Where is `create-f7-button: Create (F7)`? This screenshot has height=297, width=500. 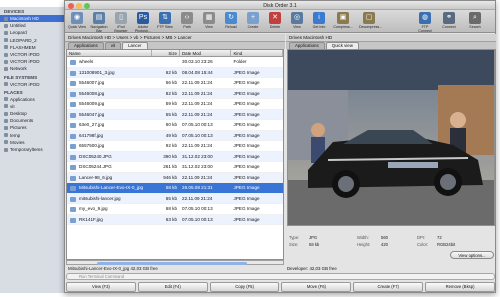
create-f7-button: Create (F7) is located at coordinates (388, 287).